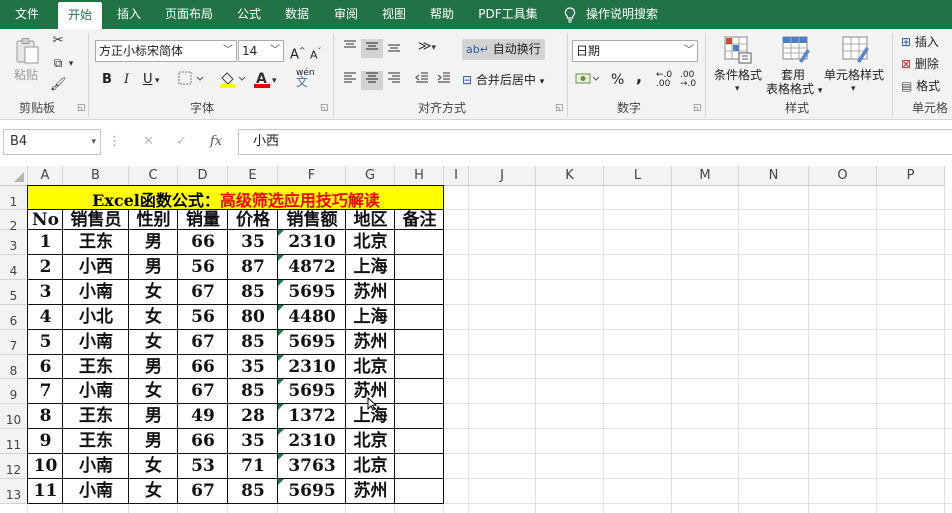  What do you see at coordinates (27, 50) in the screenshot?
I see `paste-icon` at bounding box center [27, 50].